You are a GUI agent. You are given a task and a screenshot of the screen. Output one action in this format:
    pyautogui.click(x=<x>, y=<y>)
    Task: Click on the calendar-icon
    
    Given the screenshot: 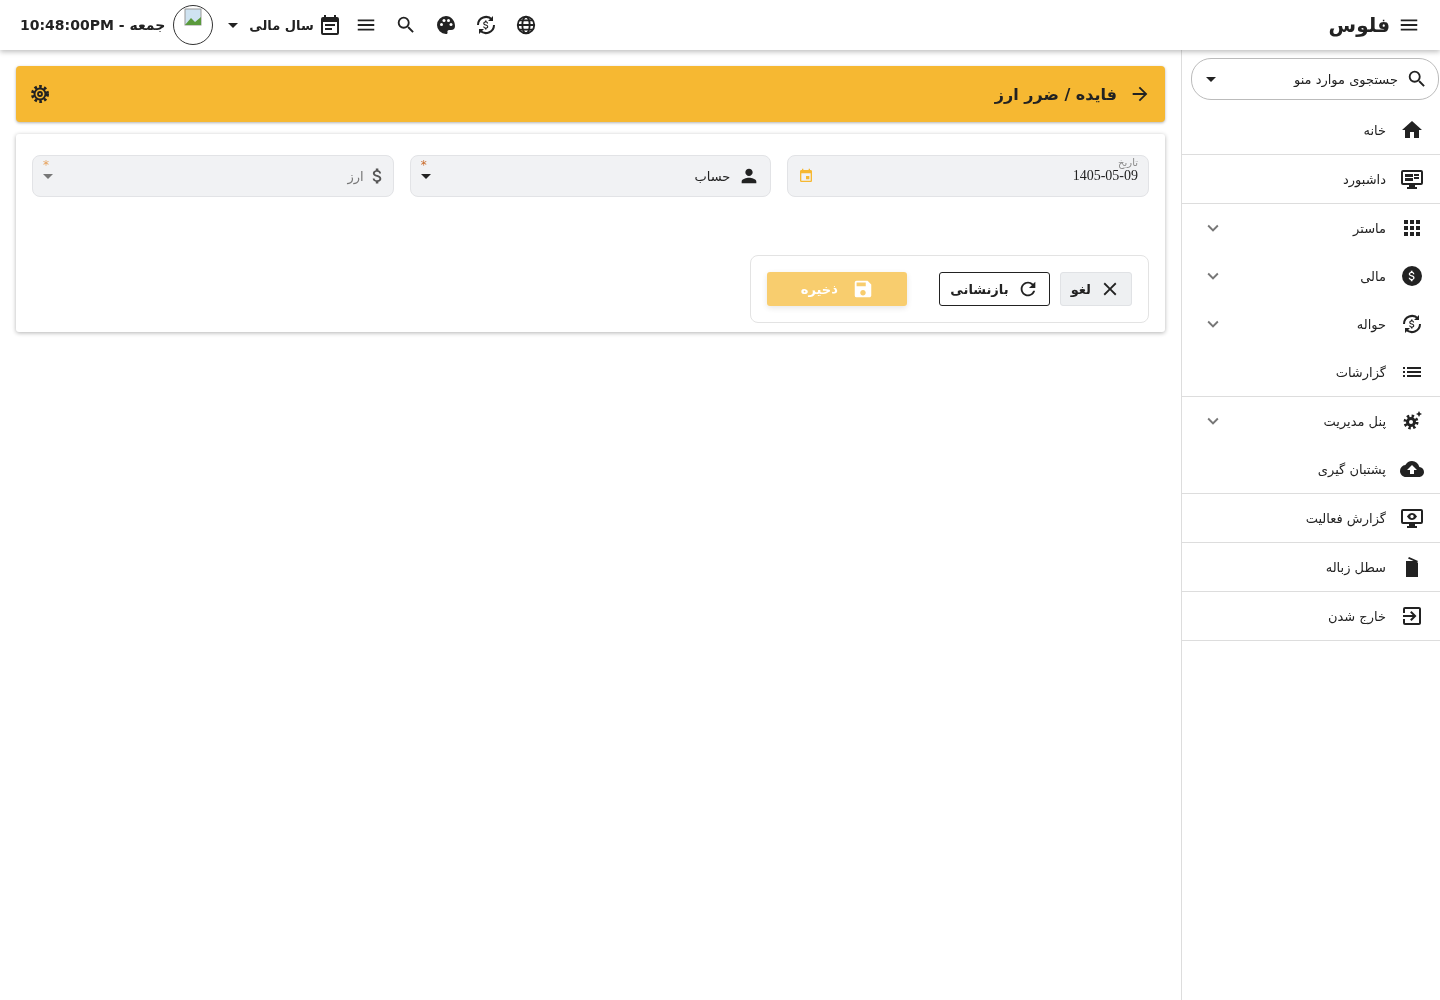 What is the action you would take?
    pyautogui.click(x=806, y=176)
    